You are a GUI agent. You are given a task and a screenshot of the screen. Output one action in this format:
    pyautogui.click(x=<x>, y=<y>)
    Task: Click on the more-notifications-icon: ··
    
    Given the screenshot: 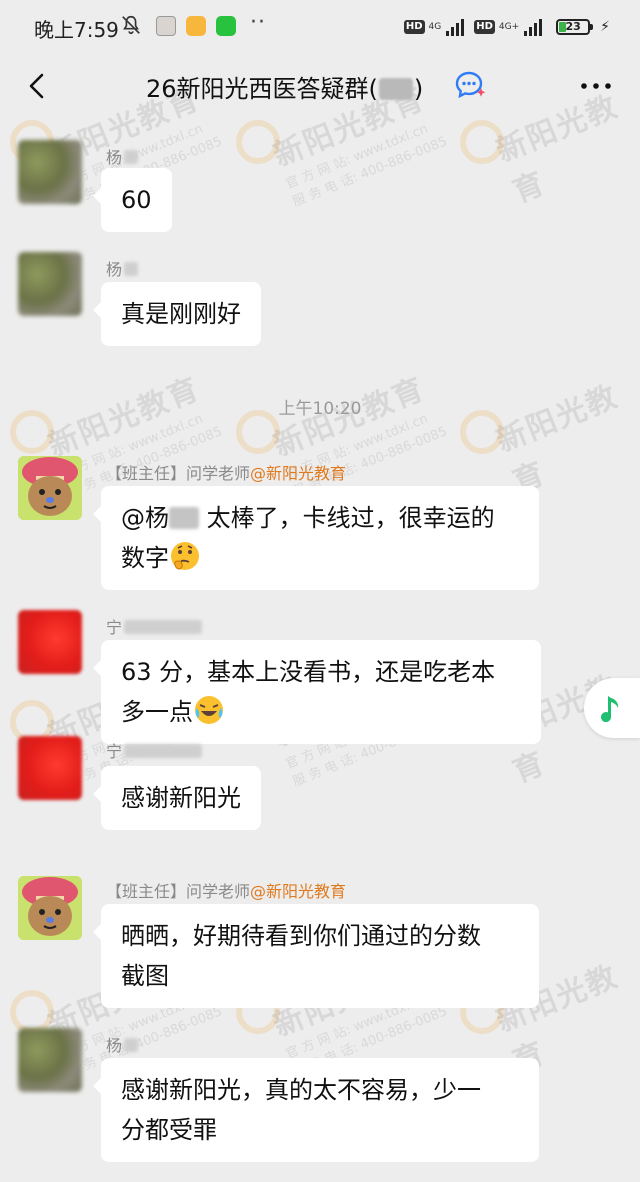 What is the action you would take?
    pyautogui.click(x=258, y=22)
    